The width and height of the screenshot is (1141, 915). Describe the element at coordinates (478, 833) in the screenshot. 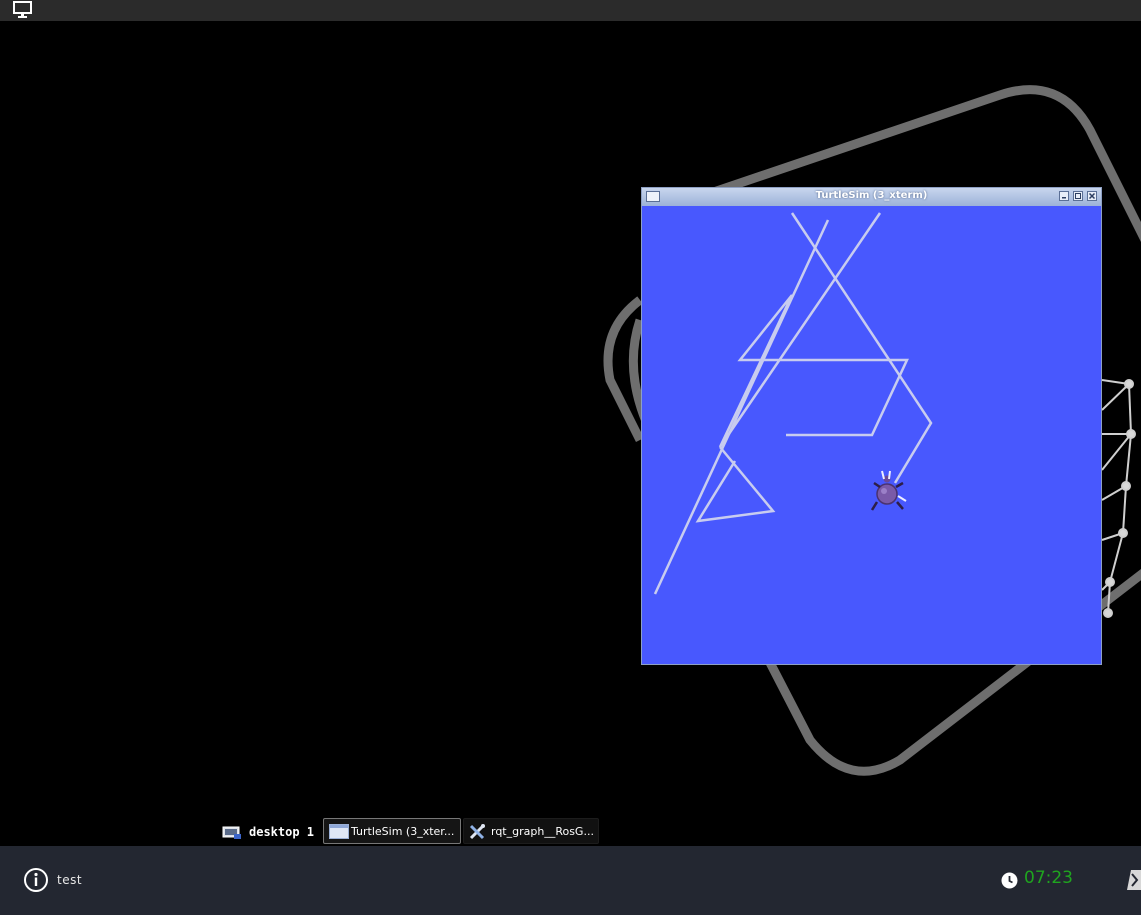

I see `tools-icon` at that location.